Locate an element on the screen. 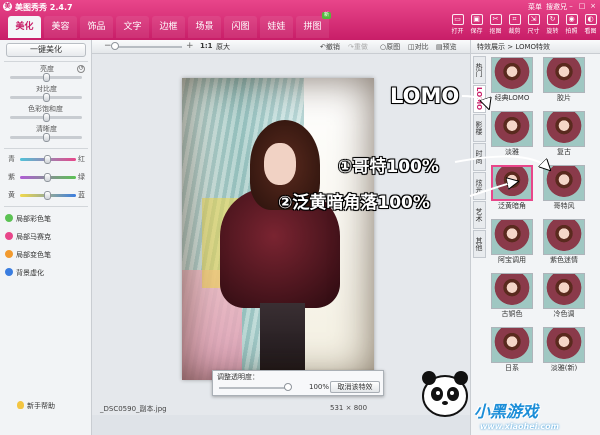 The width and height of the screenshot is (600, 435). menu-link: 菜单 is located at coordinates (535, 7).